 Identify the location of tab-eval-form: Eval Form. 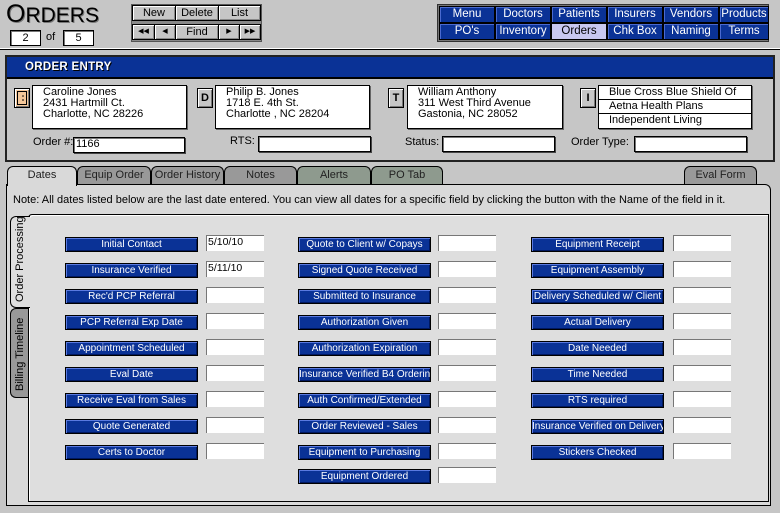
(720, 175).